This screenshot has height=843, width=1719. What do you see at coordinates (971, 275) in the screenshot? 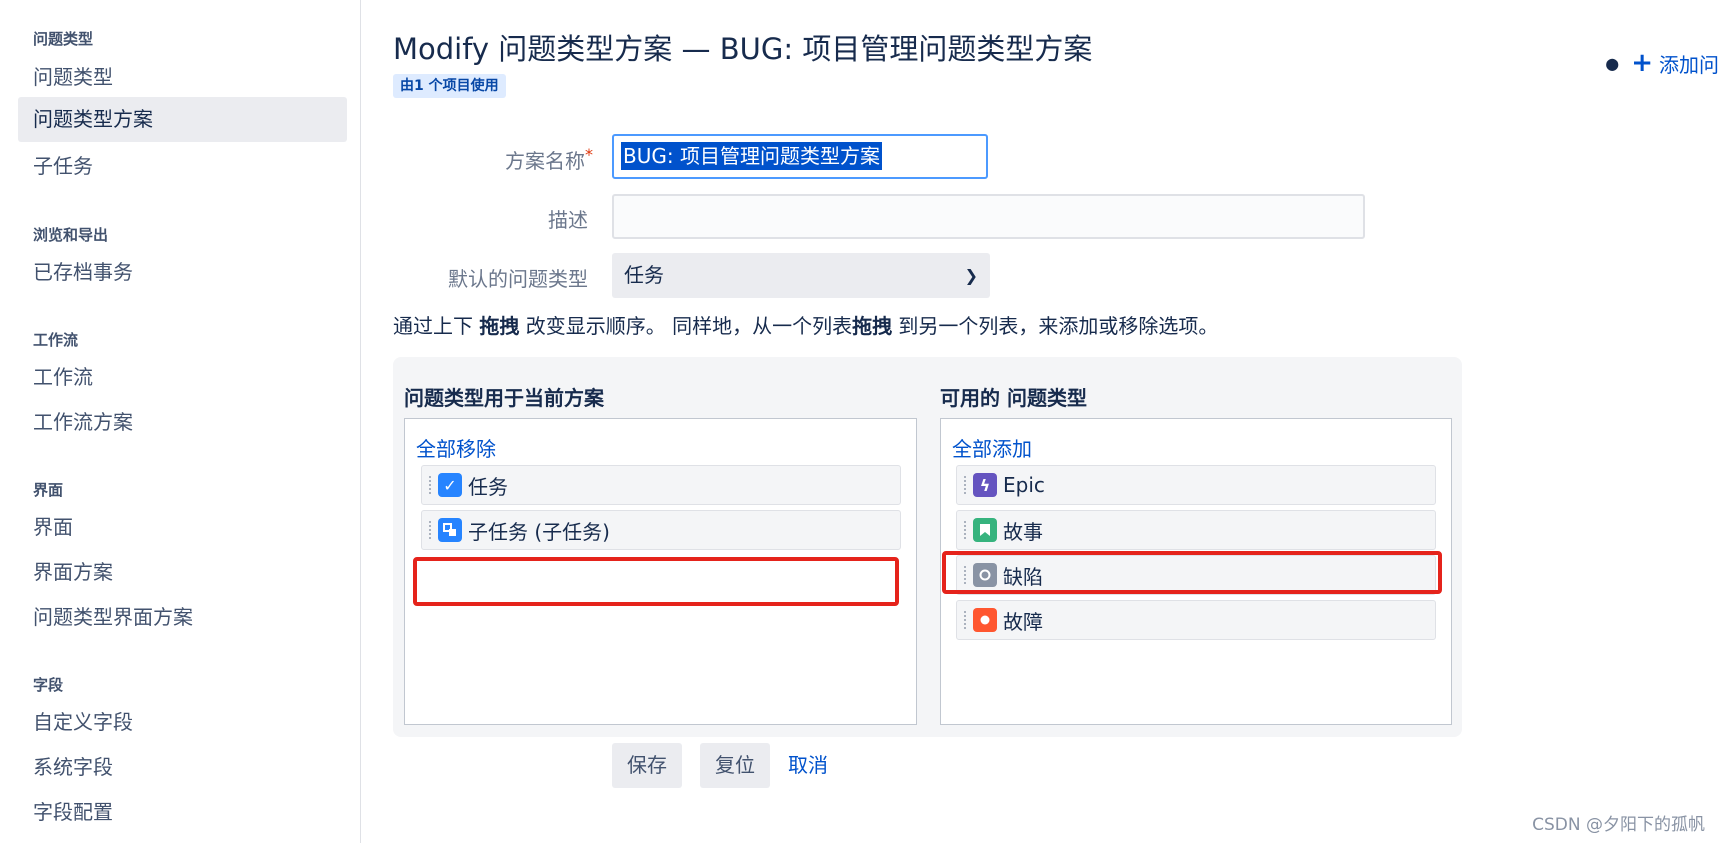
I see `chevron-down-icon: ❯` at bounding box center [971, 275].